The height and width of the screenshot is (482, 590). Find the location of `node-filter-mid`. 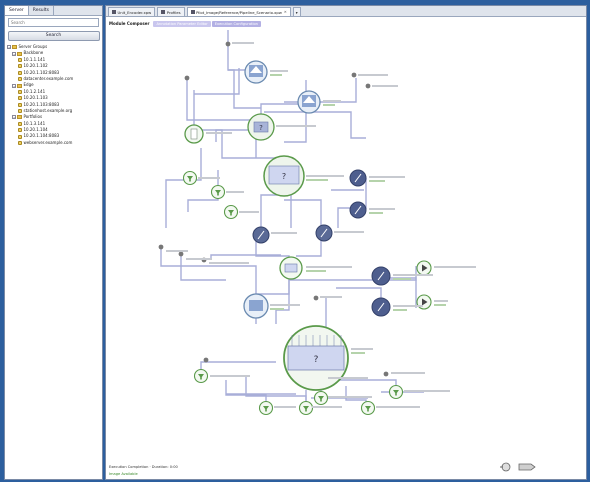

node-filter-mid is located at coordinates (256, 306).